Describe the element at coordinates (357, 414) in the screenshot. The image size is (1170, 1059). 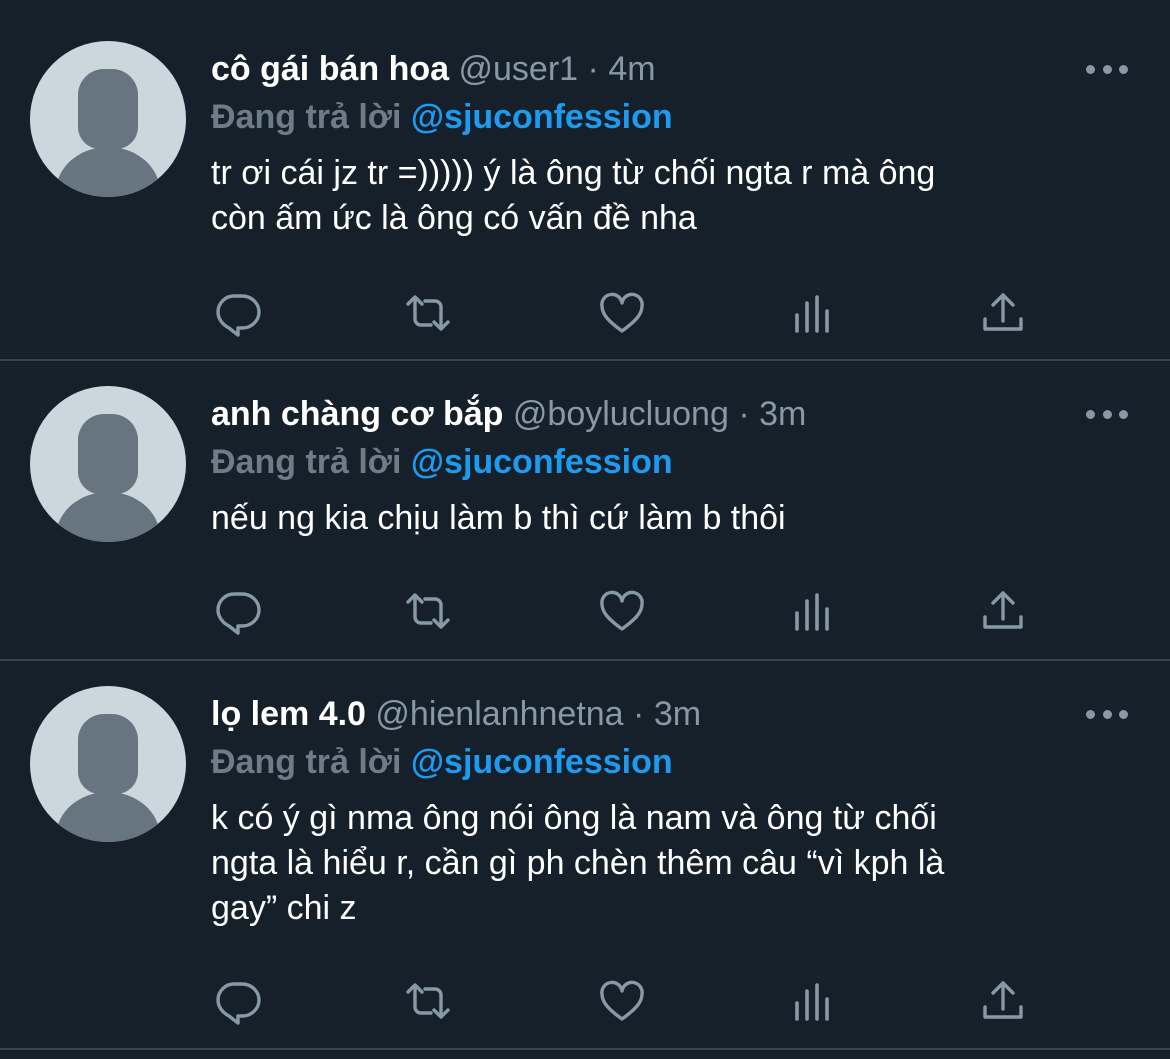
I see `display-name: anh chàng cơ bắp` at that location.